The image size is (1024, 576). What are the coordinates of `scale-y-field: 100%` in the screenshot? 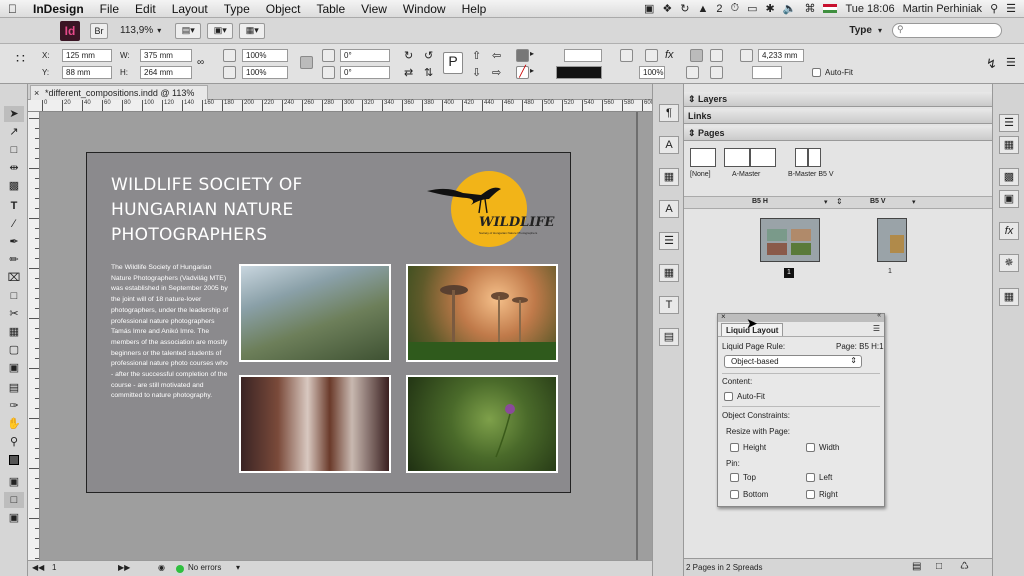 It's located at (265, 72).